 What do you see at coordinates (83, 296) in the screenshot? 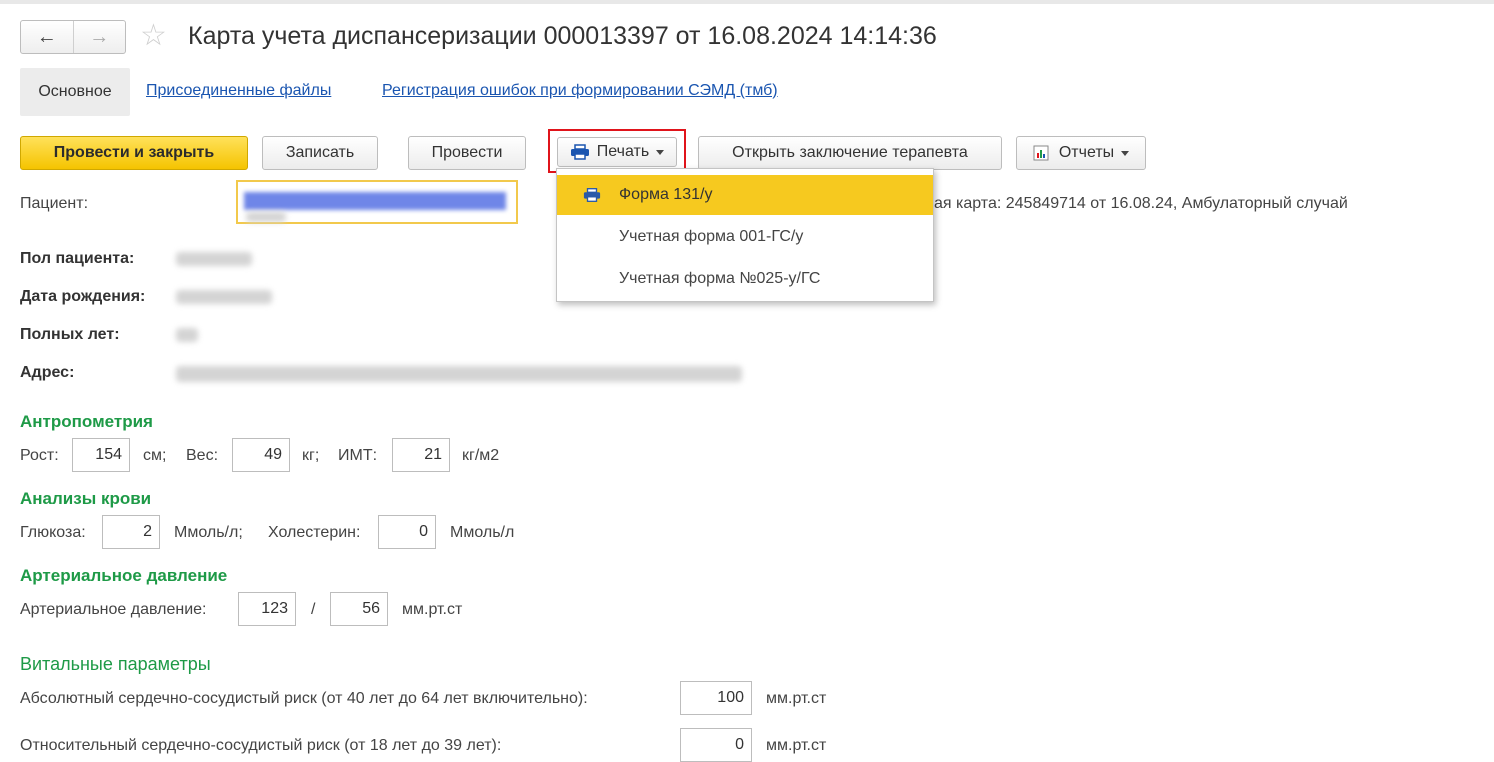
I see `birth-date-label: Дата рождения:` at bounding box center [83, 296].